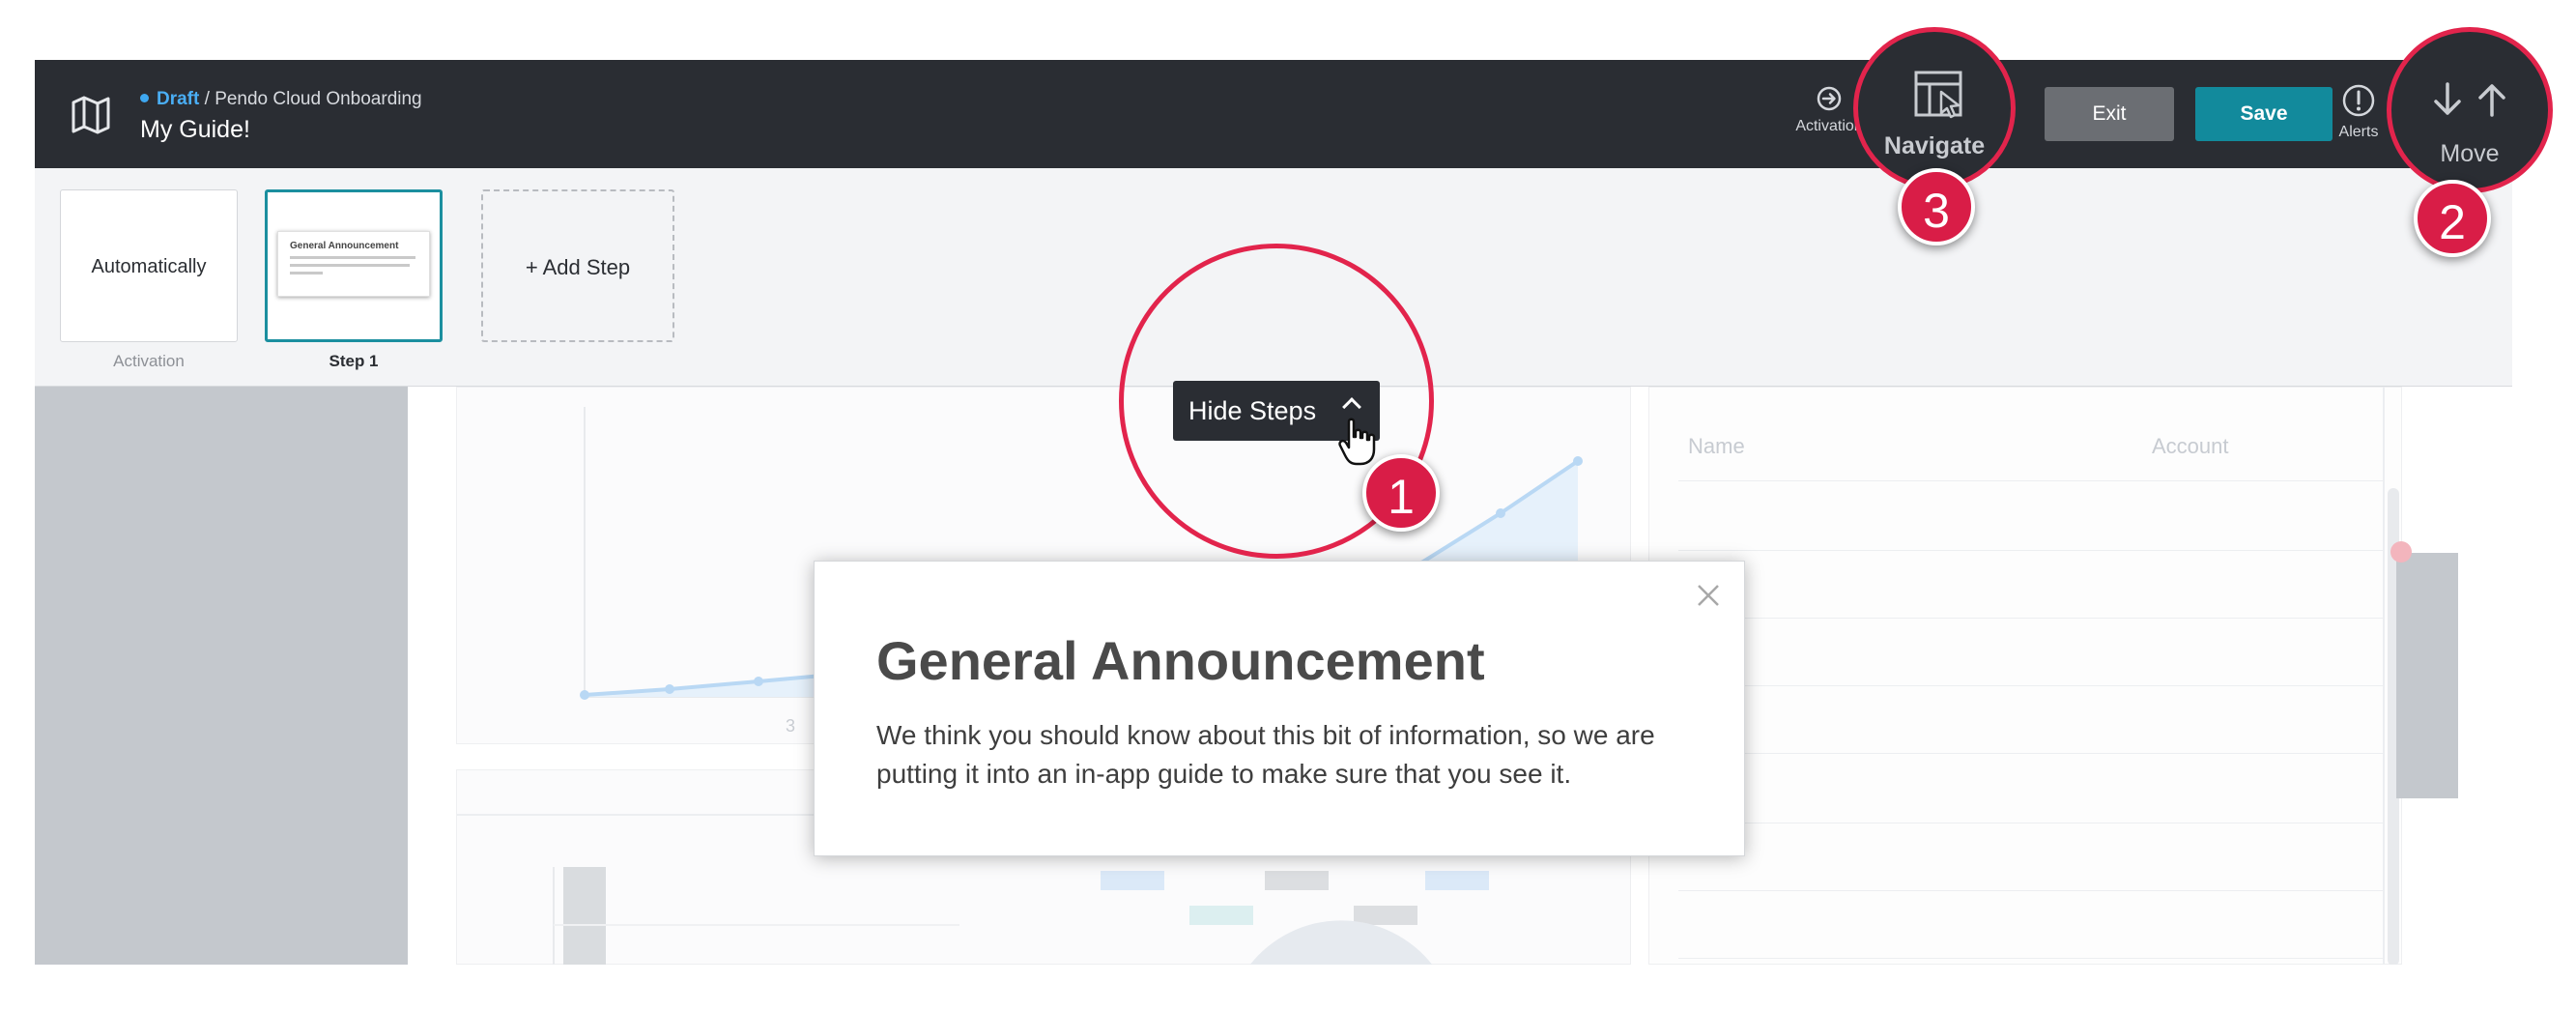  I want to click on navigate-button: Navigate, so click(1935, 108).